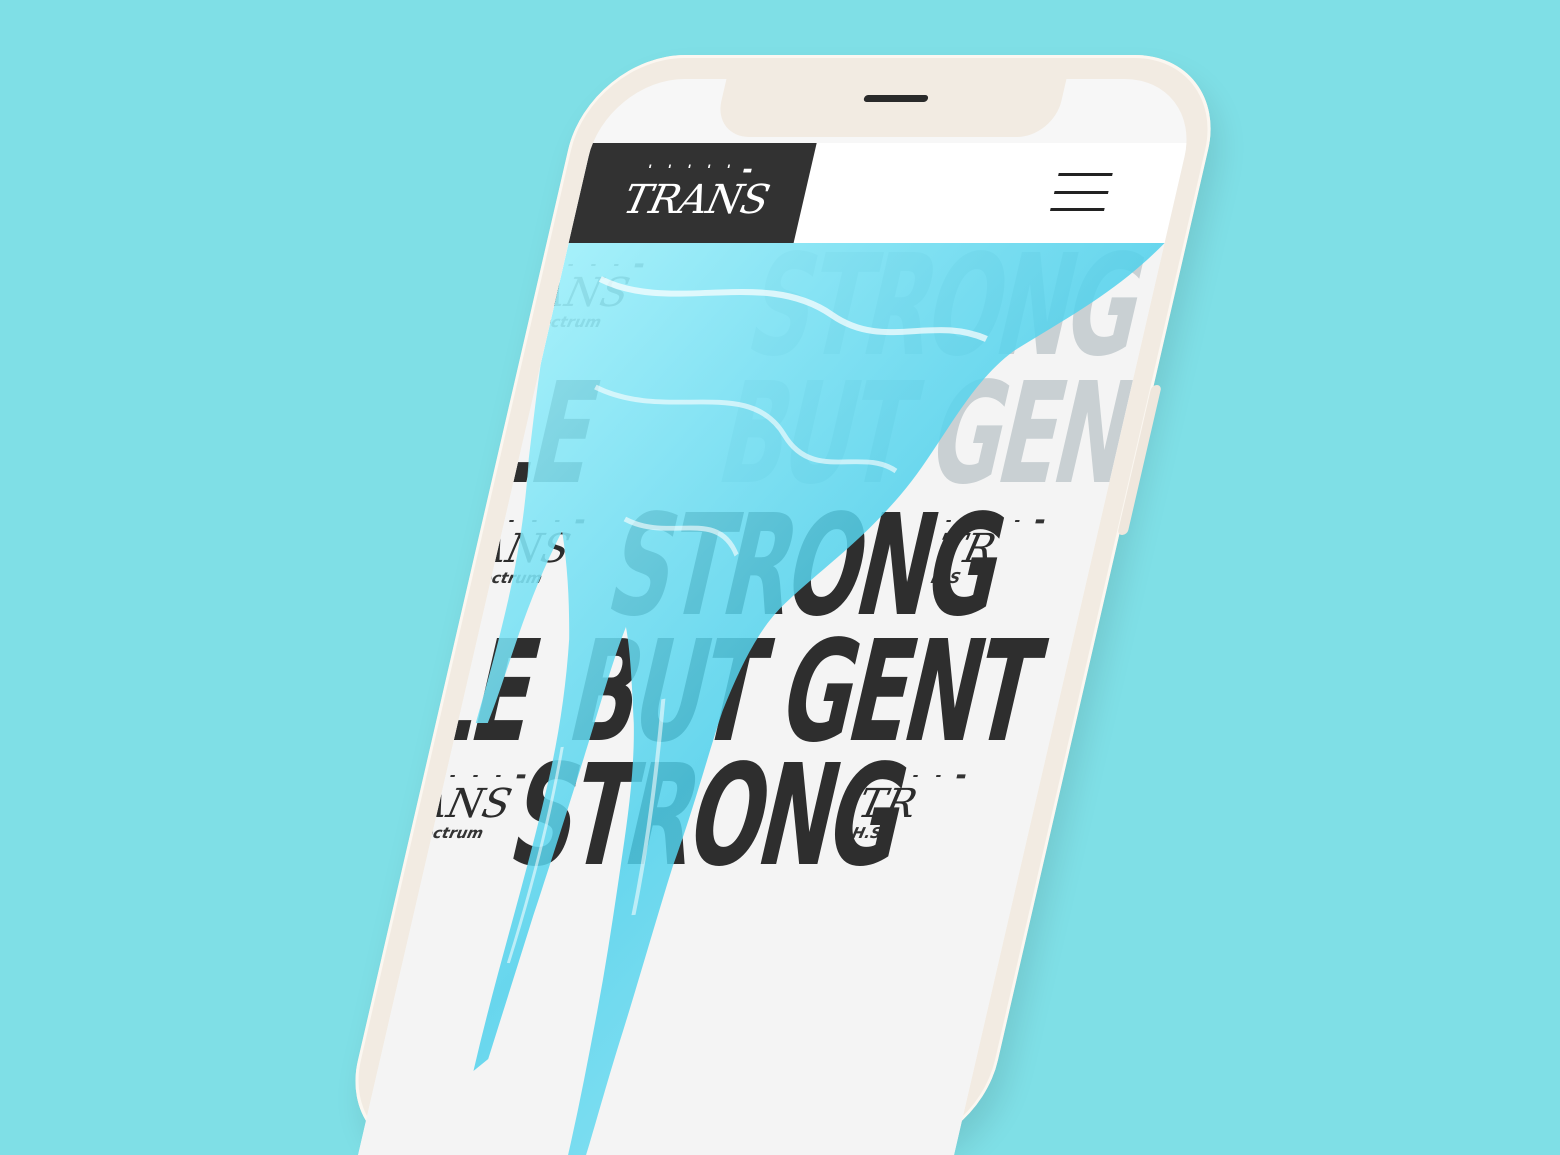 The image size is (1560, 1155). I want to click on poster-text-le-1: LE, so click(538, 434).